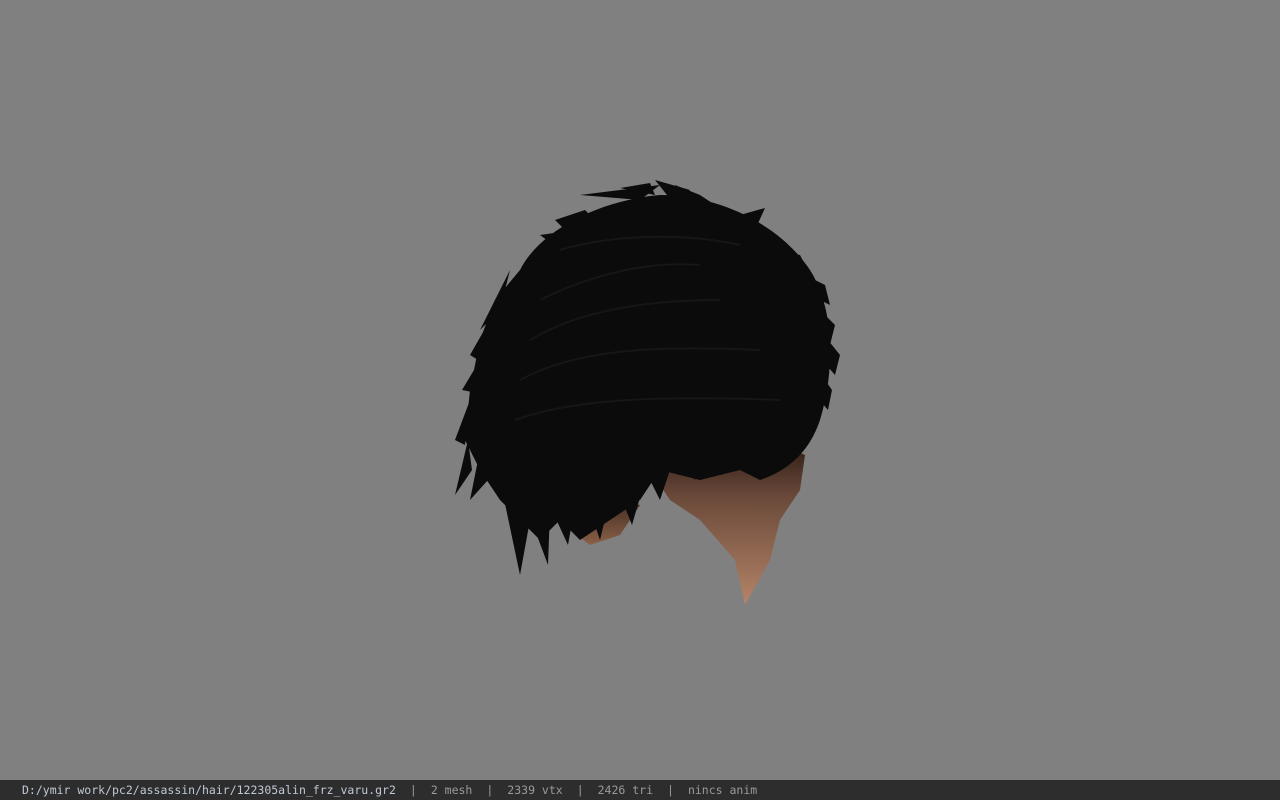 This screenshot has width=1280, height=800. What do you see at coordinates (722, 790) in the screenshot?
I see `anim-status-label: nincs anim` at bounding box center [722, 790].